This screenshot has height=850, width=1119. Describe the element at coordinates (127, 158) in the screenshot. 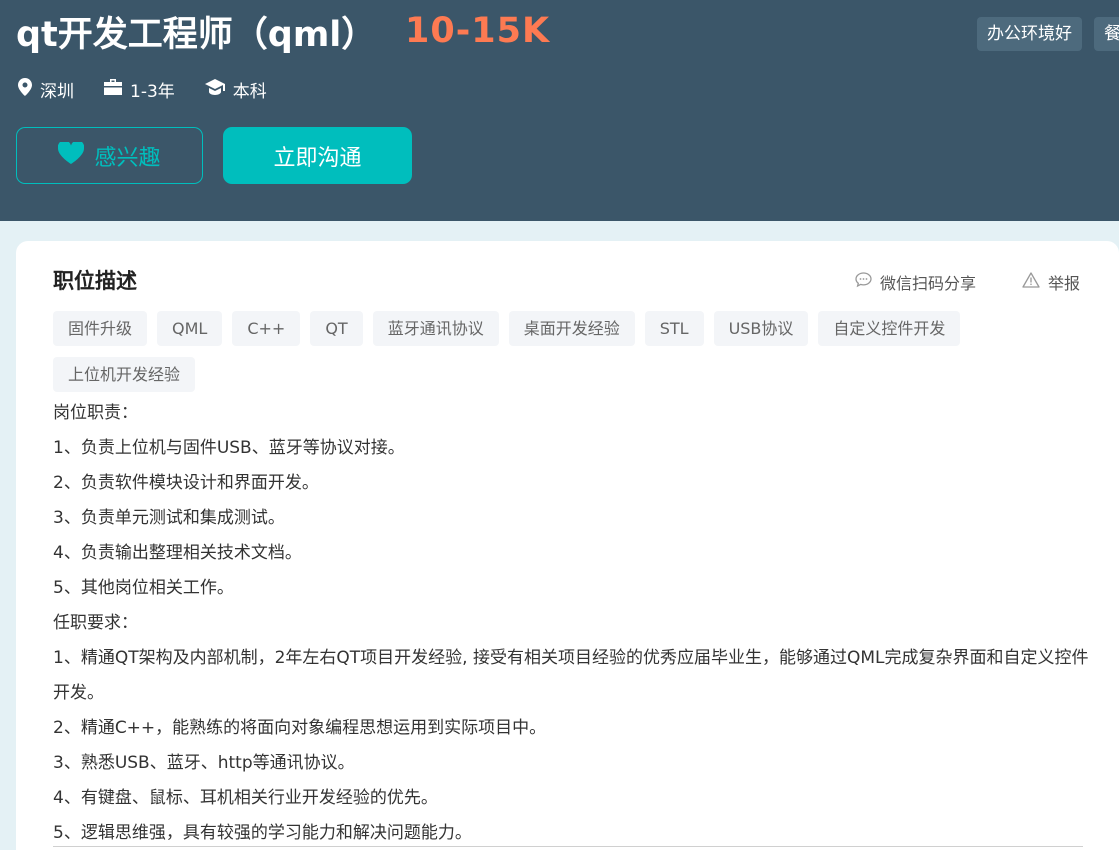

I see `interest-button-label: 感兴趣` at that location.